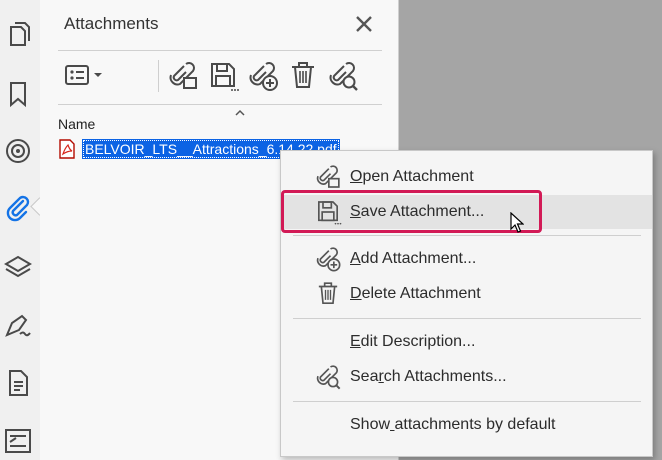 The image size is (662, 460). I want to click on paperclip-icon, so click(18, 208).